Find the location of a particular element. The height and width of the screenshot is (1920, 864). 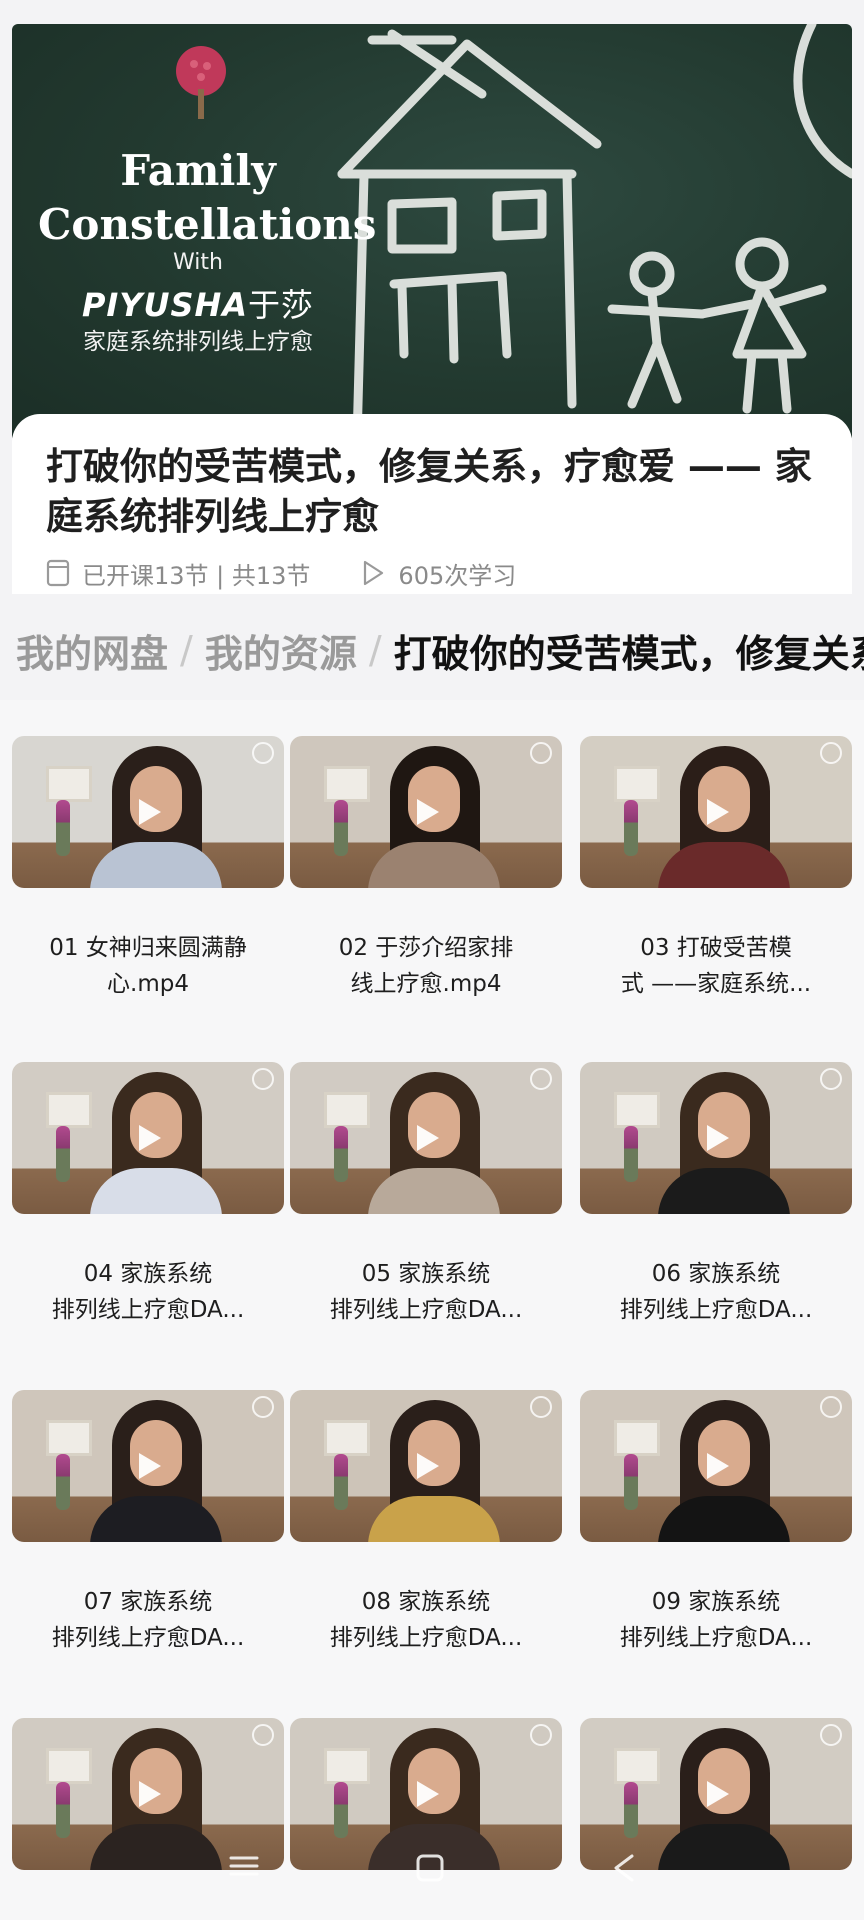

video-title-line1: 05 家族系统 is located at coordinates (426, 1274).